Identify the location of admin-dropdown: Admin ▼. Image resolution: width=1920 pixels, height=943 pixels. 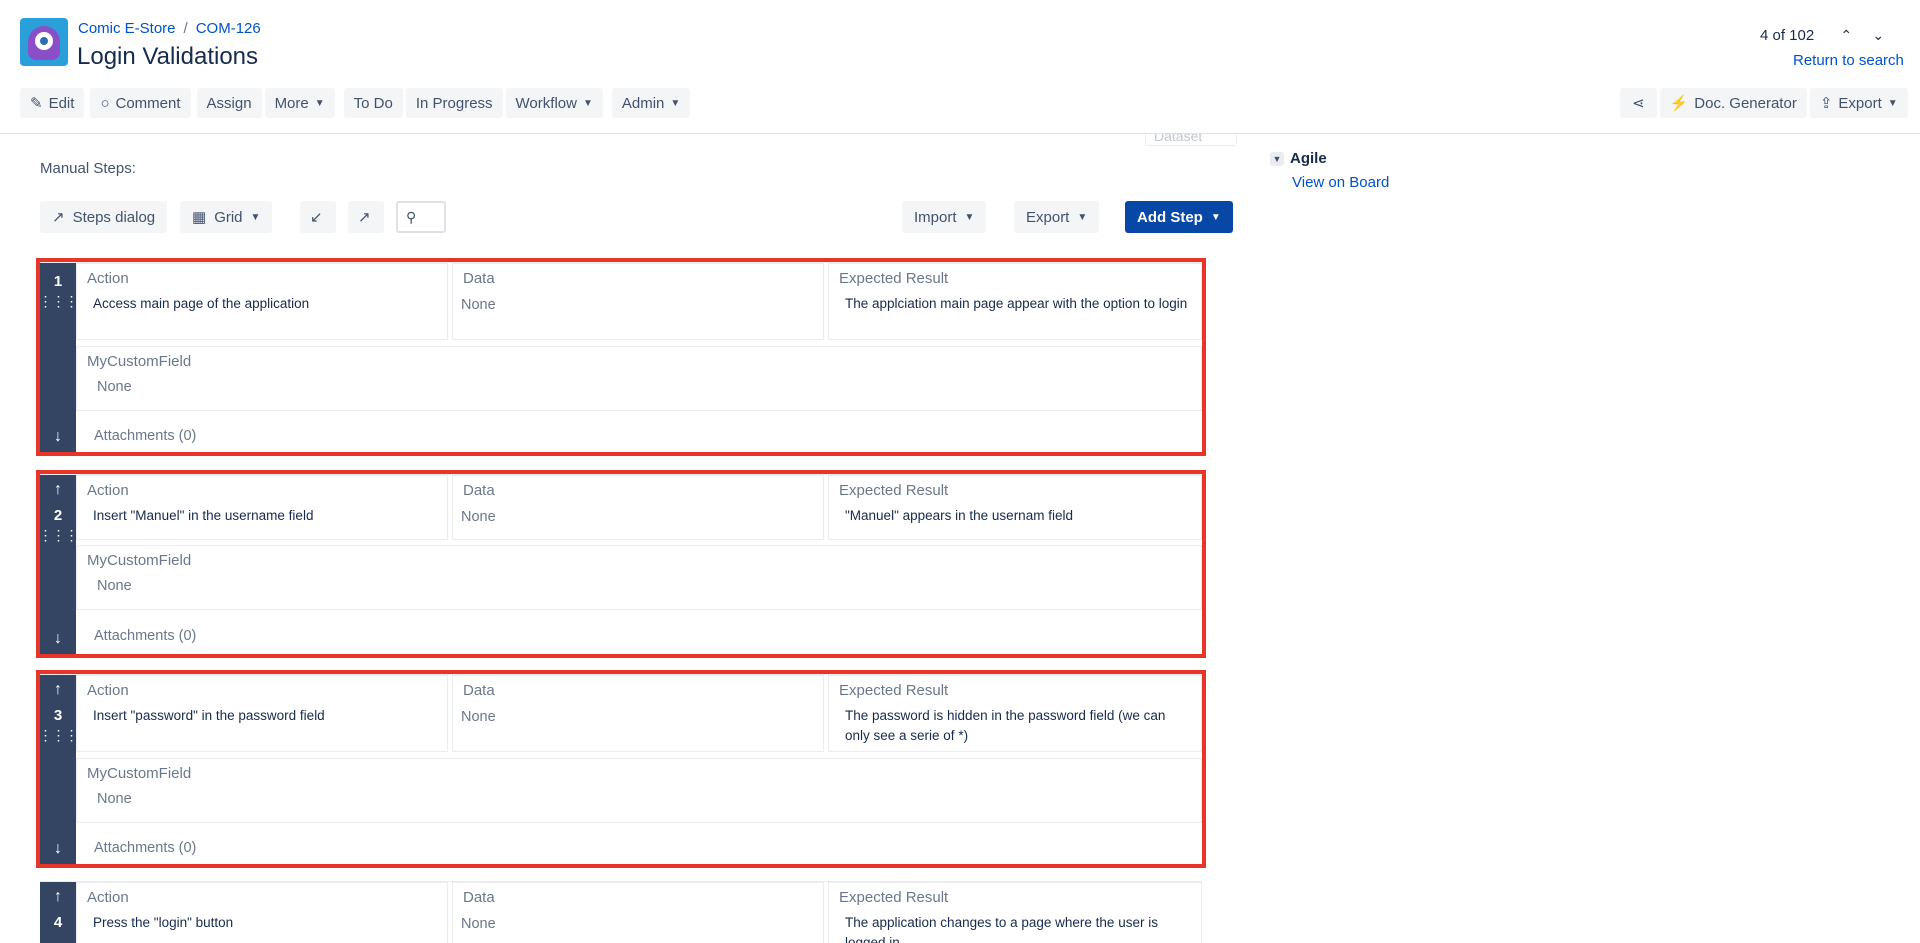
(651, 103).